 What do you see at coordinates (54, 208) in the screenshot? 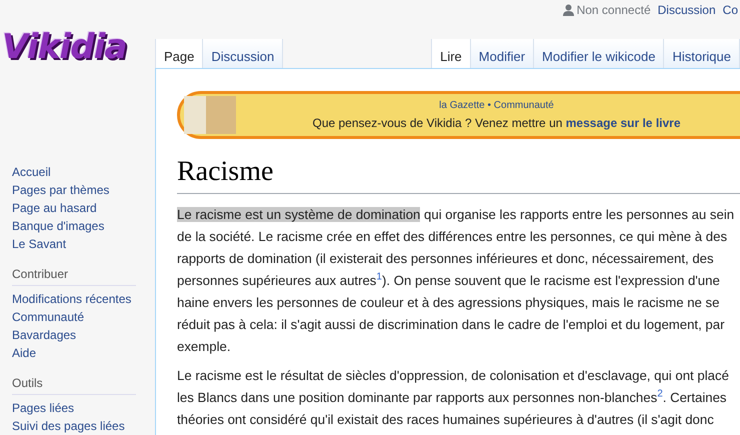
I see `sidebar-link: Page au hasard` at bounding box center [54, 208].